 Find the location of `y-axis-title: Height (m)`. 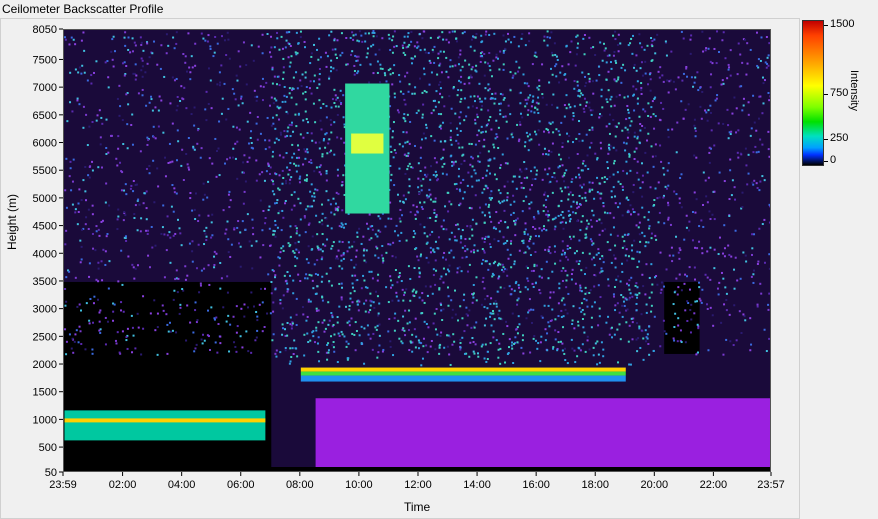

y-axis-title: Height (m) is located at coordinates (12, 221).